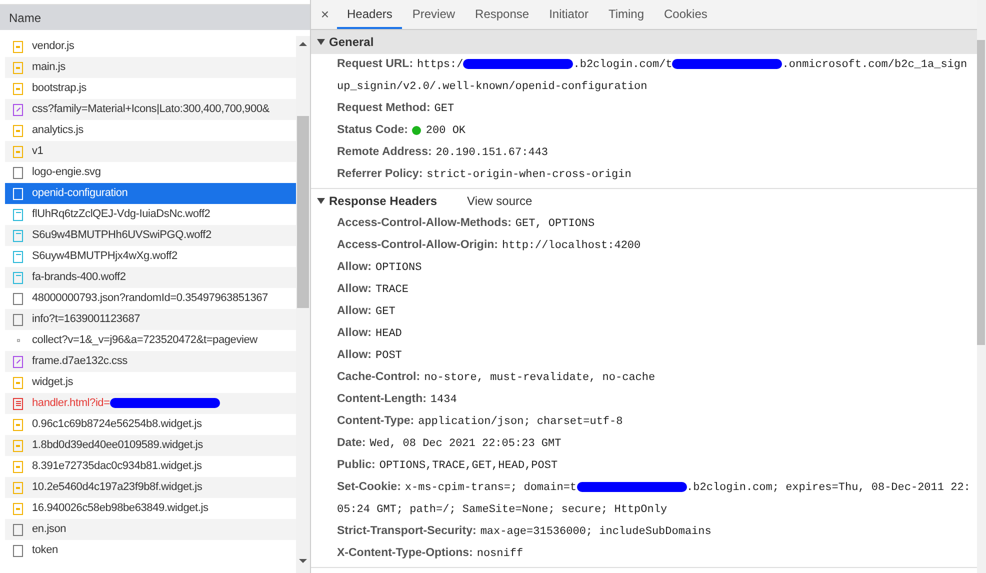 The image size is (986, 573). Describe the element at coordinates (499, 201) in the screenshot. I see `view-source-link: View source` at that location.